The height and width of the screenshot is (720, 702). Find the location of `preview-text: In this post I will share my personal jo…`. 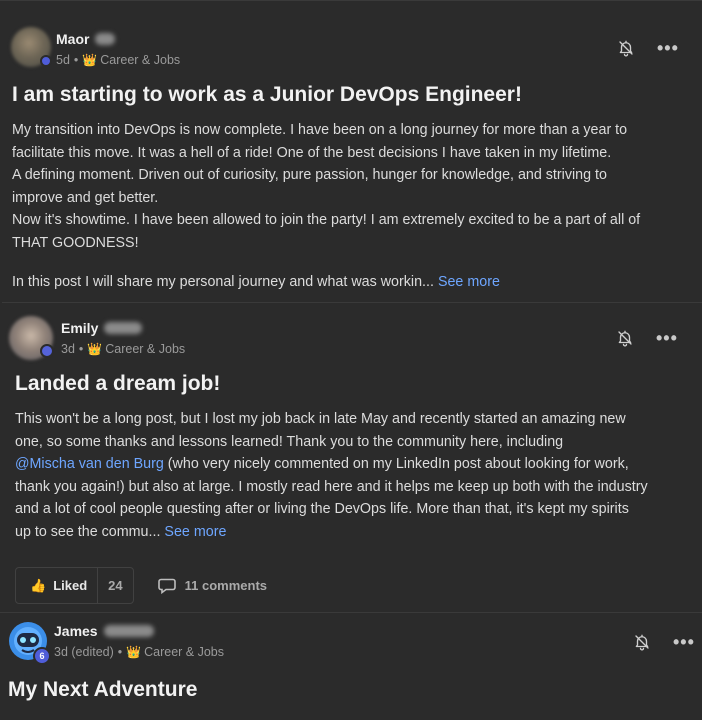

preview-text: In this post I will share my personal jo… is located at coordinates (223, 282).